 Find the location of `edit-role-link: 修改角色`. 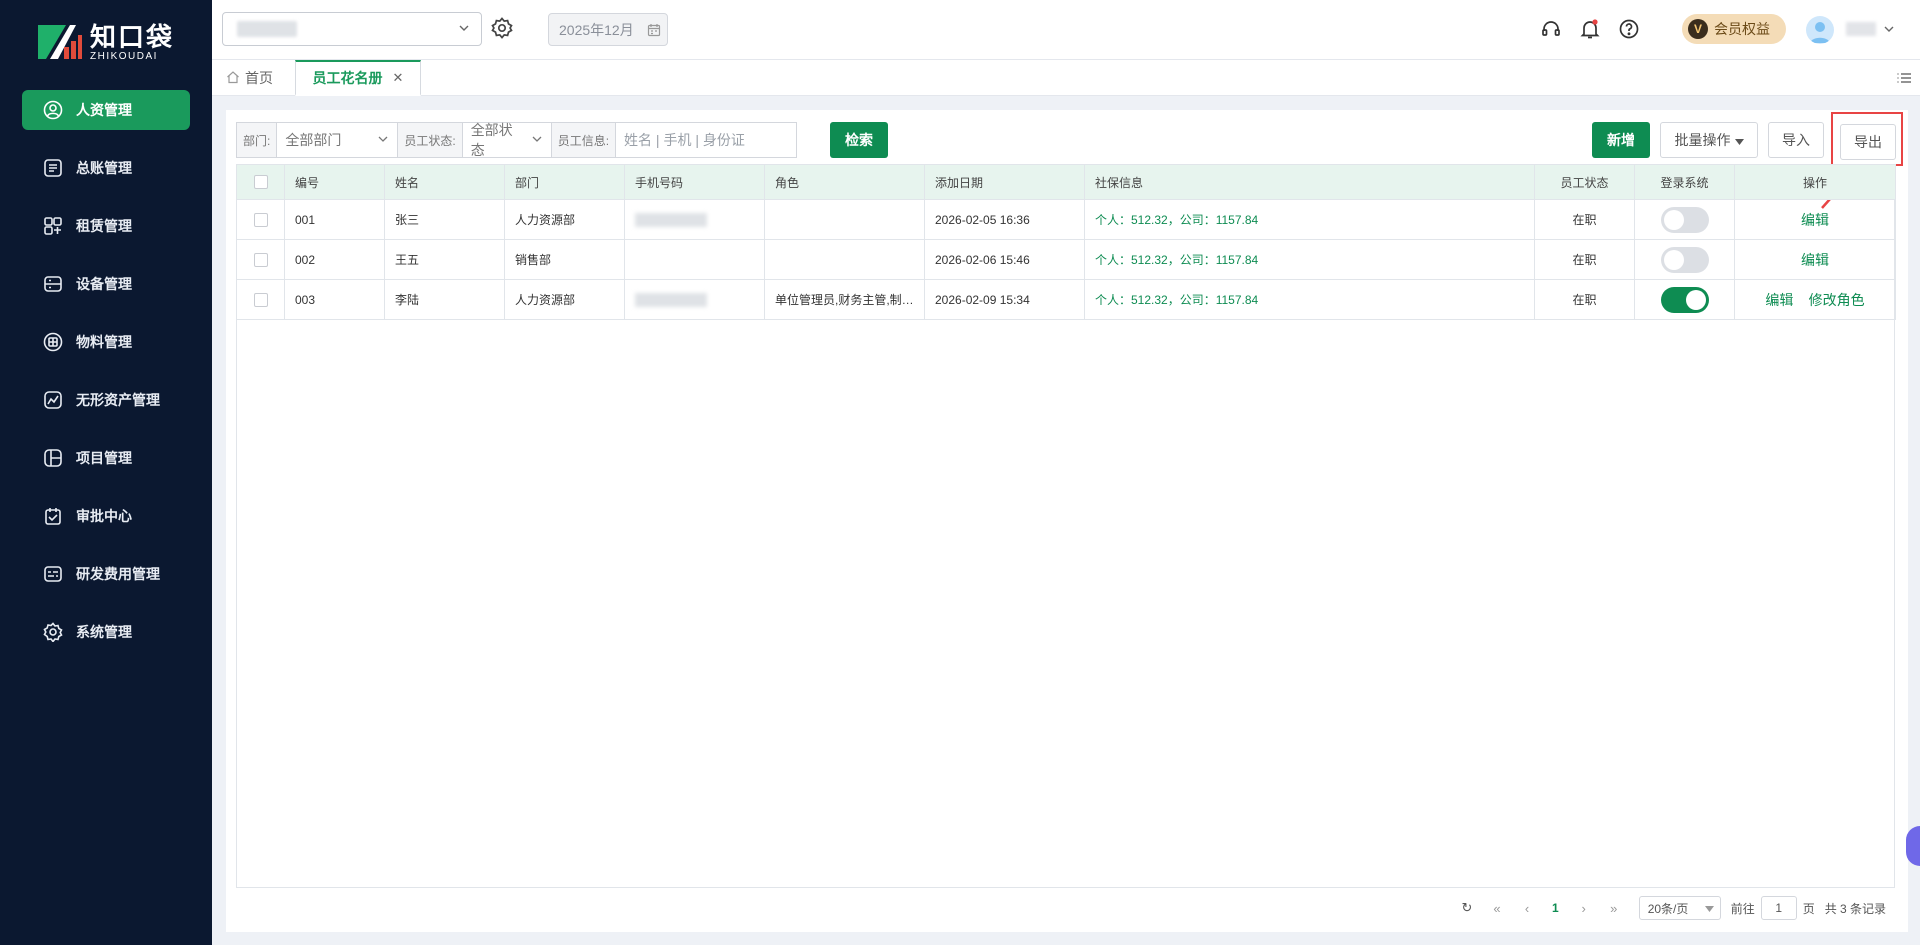

edit-role-link: 修改角色 is located at coordinates (1837, 300).